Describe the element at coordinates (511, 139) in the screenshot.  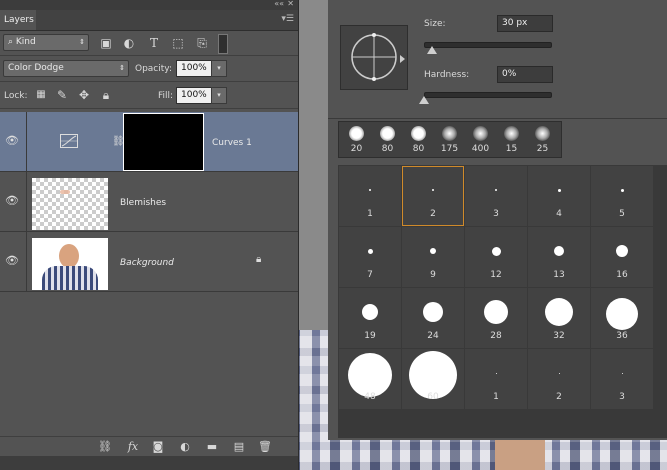
I see `recent-preset: 15` at that location.